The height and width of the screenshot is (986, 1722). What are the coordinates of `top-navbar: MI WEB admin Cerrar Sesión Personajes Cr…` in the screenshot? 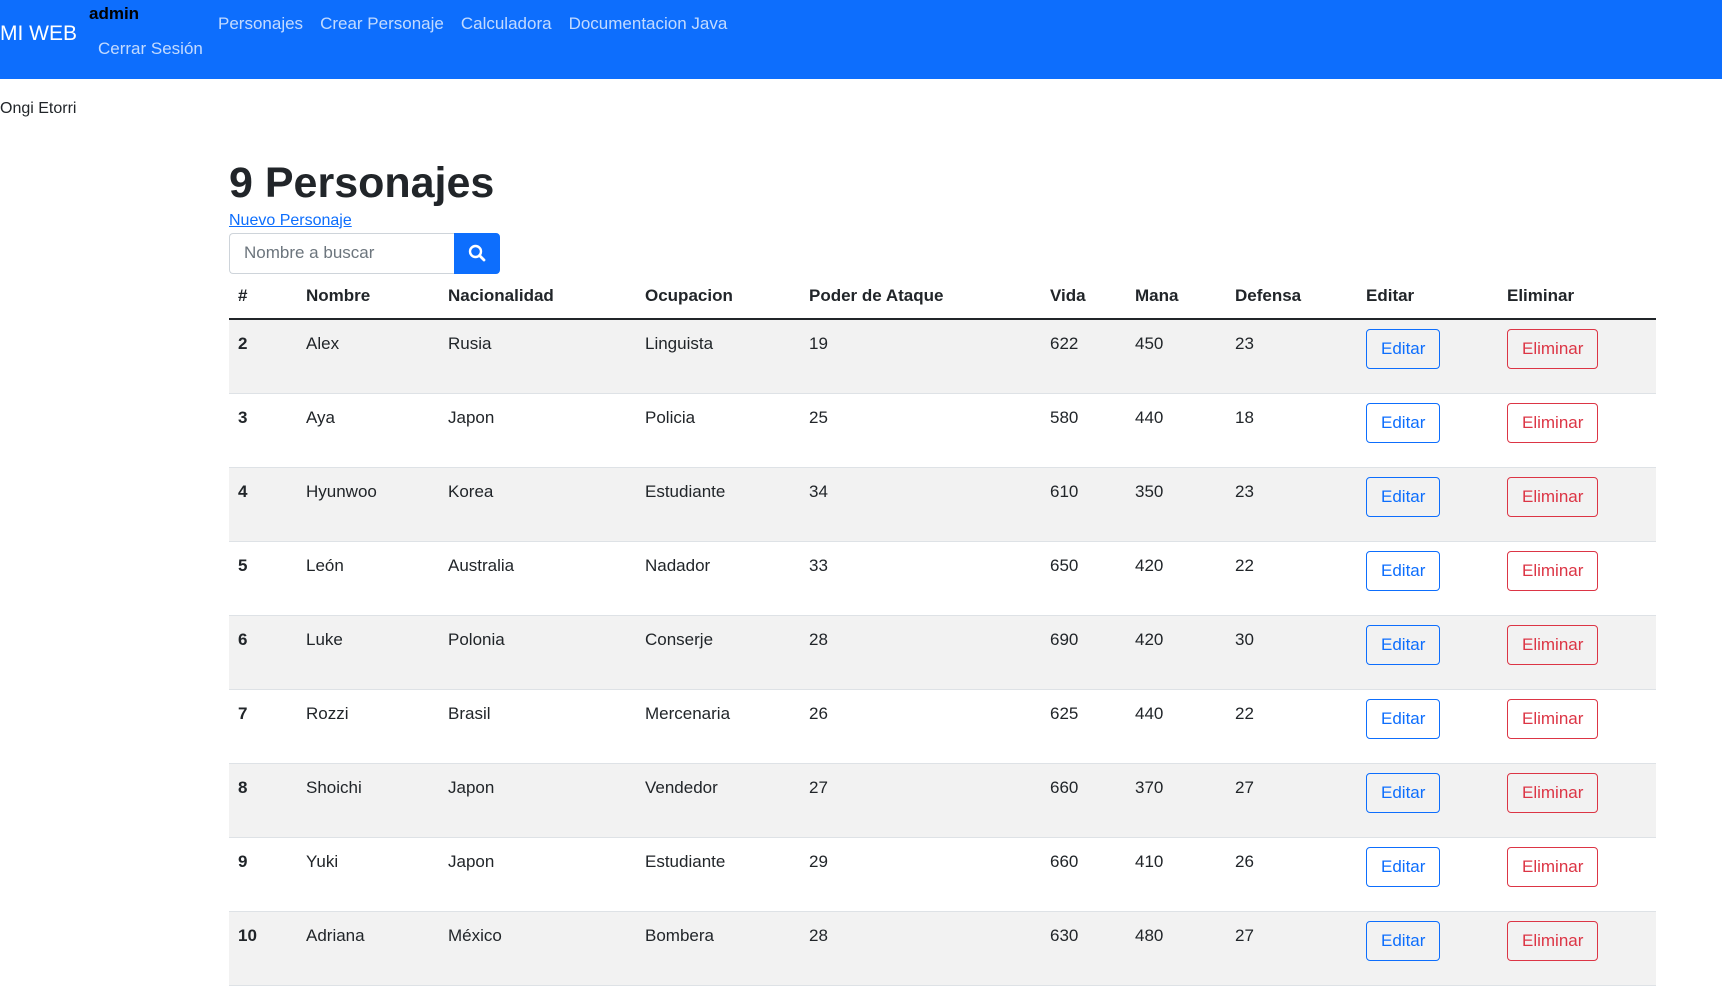 It's located at (861, 39).